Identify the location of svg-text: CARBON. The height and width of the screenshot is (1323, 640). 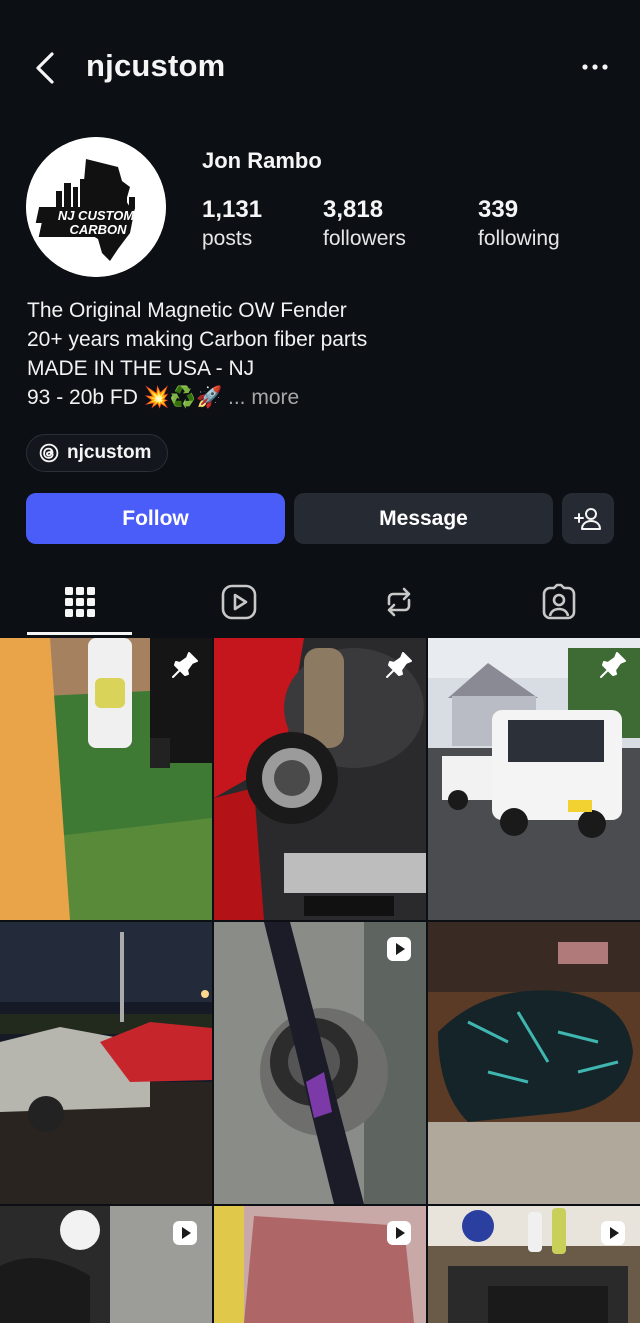
(98, 229).